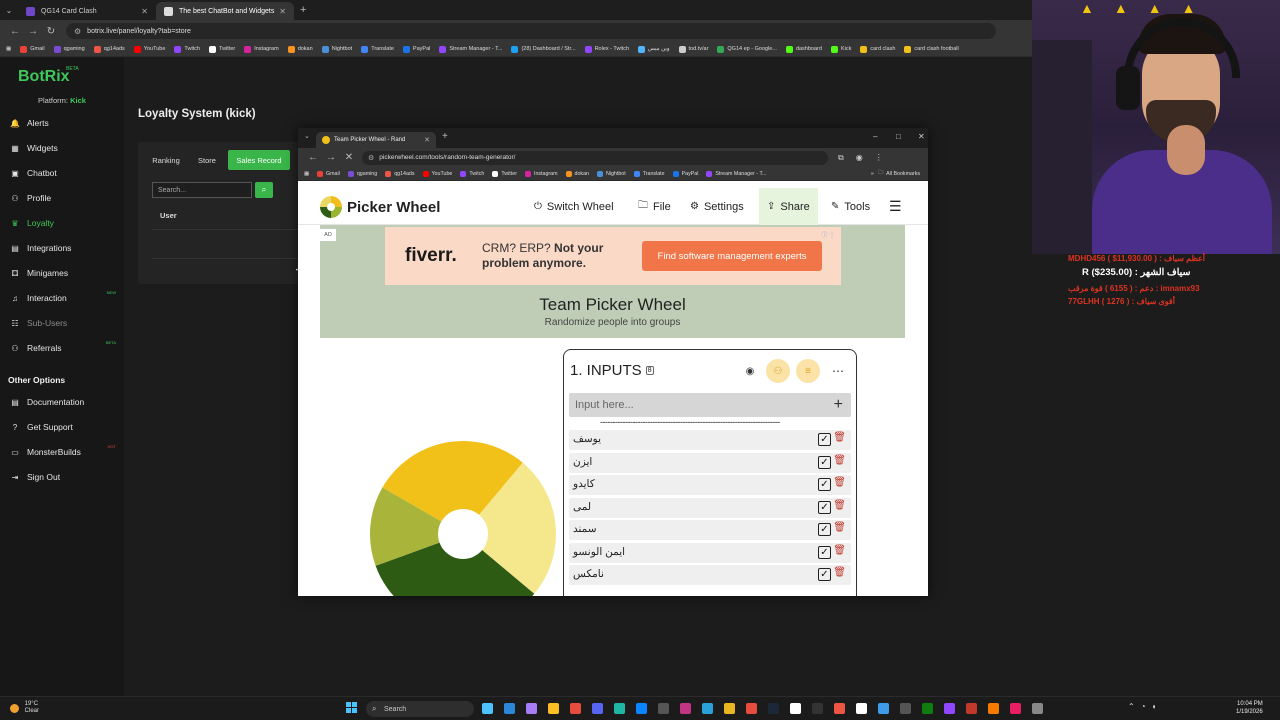 The height and width of the screenshot is (720, 1280). What do you see at coordinates (841, 158) in the screenshot?
I see `extensions-icon: ⧉` at bounding box center [841, 158].